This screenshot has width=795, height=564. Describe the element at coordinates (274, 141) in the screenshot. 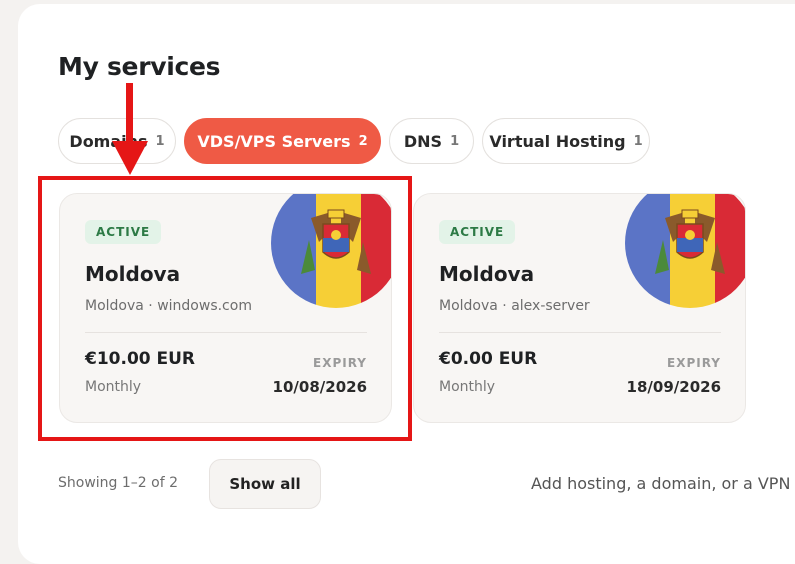

I see `tab-label: VDS/VPS Servers` at that location.